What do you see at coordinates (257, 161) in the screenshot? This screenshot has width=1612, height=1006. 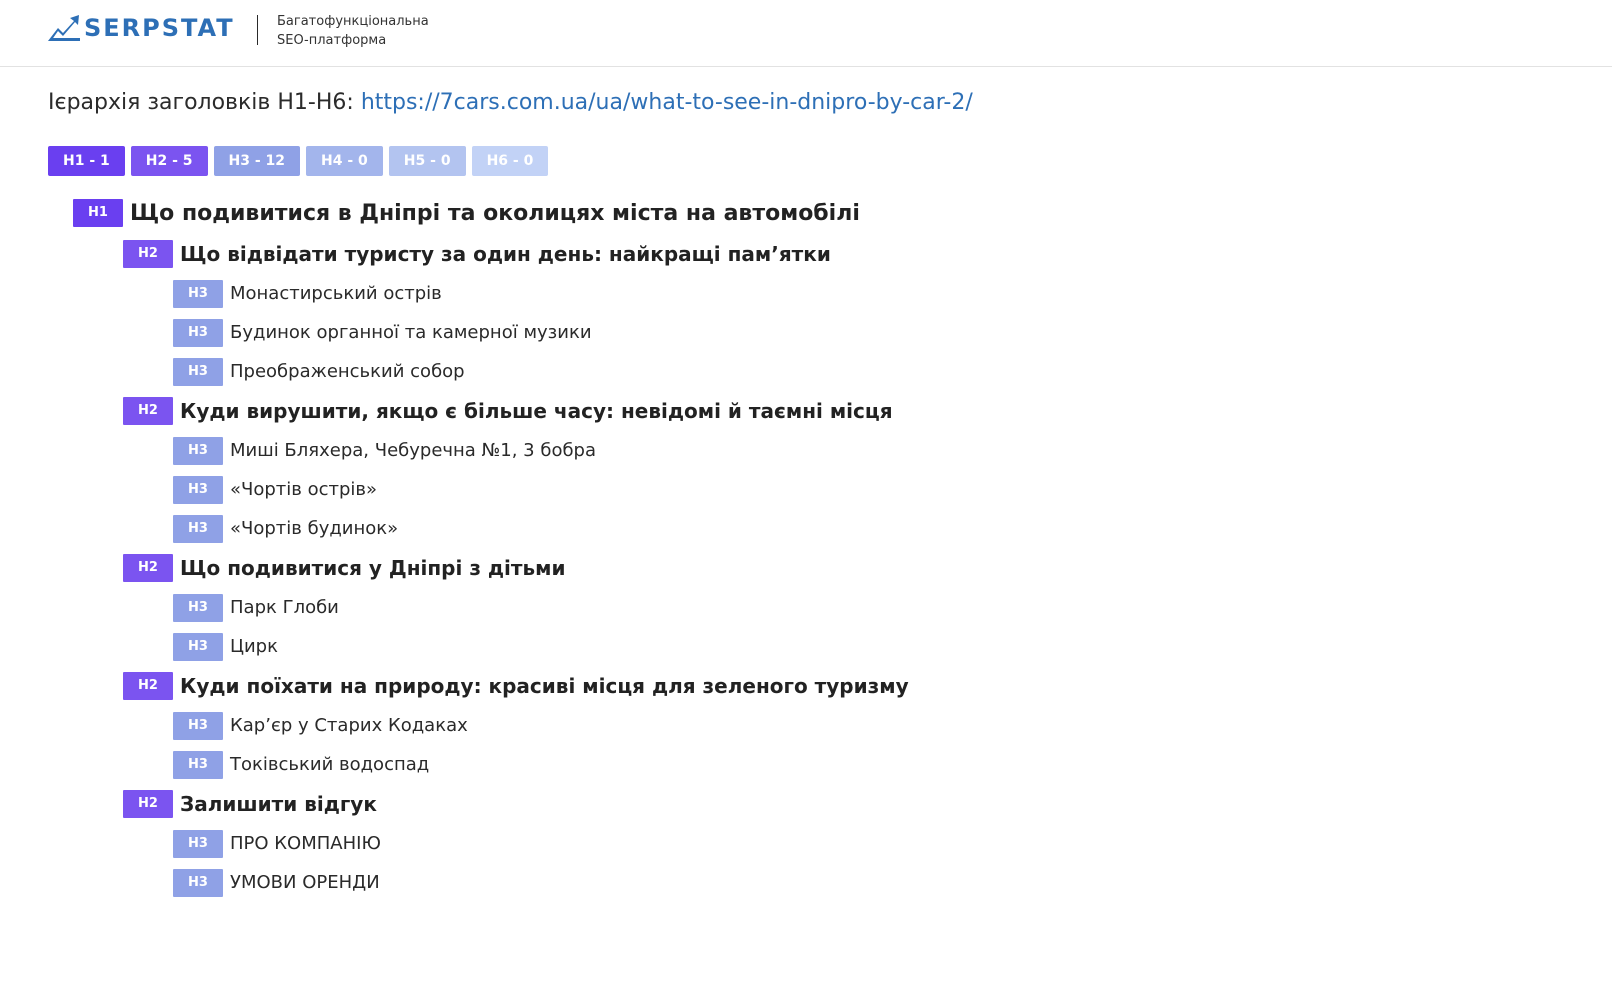 I see `count-badge-h3: H3 - 12` at bounding box center [257, 161].